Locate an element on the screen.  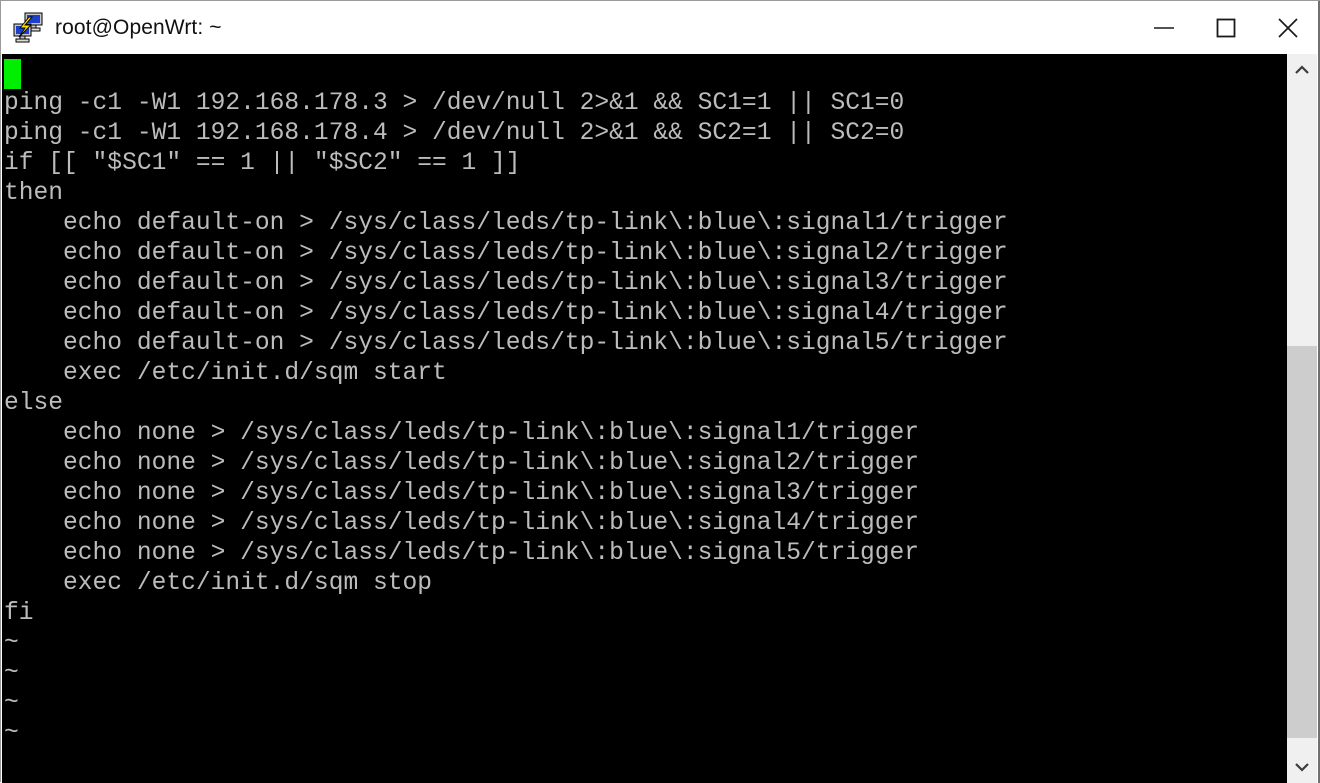
window-titlebar: root@OpenWrt: ~ is located at coordinates (660, 27).